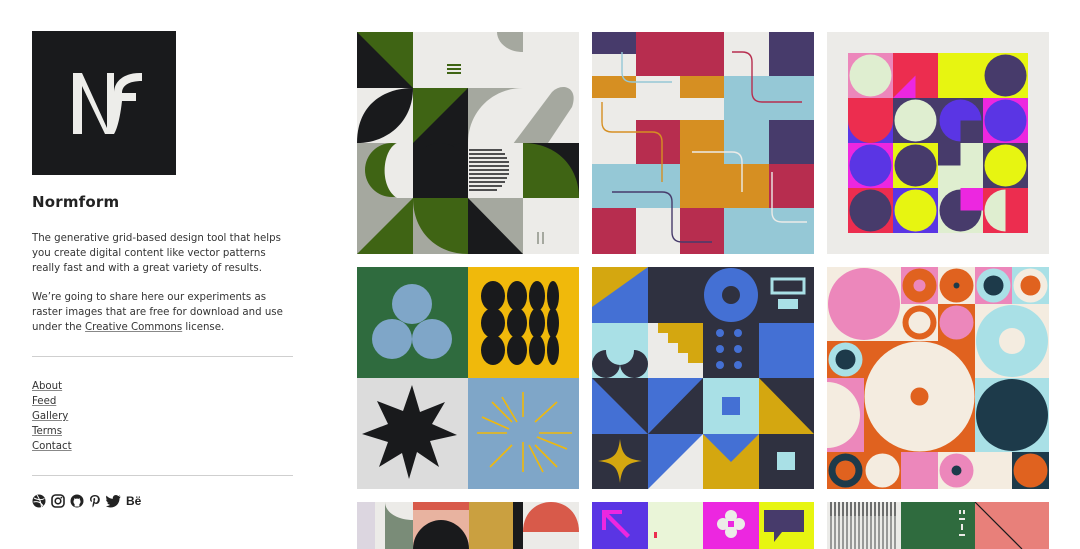  What do you see at coordinates (104, 103) in the screenshot?
I see `normform-logo` at bounding box center [104, 103].